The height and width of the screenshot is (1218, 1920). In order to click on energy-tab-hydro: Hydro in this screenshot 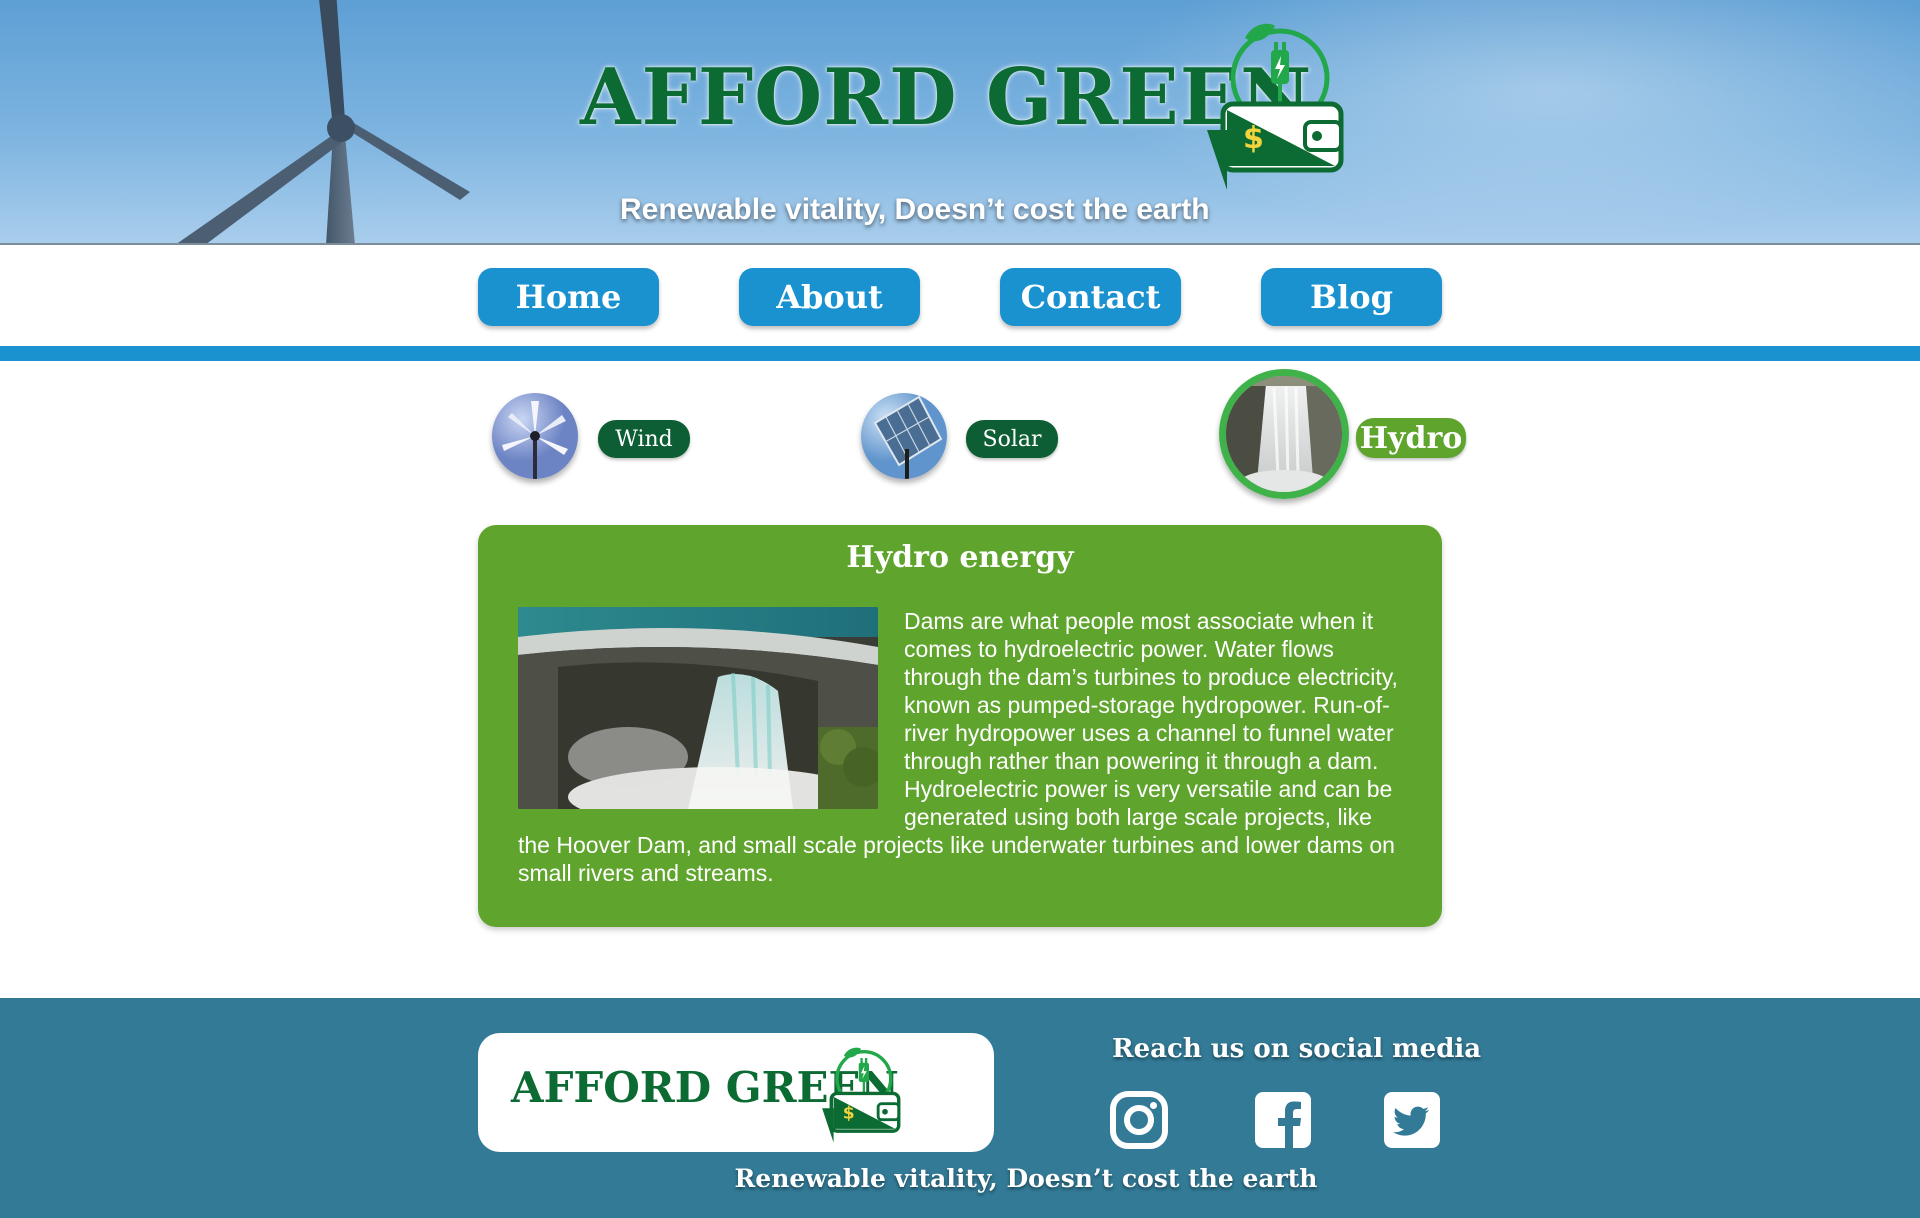, I will do `click(1343, 434)`.